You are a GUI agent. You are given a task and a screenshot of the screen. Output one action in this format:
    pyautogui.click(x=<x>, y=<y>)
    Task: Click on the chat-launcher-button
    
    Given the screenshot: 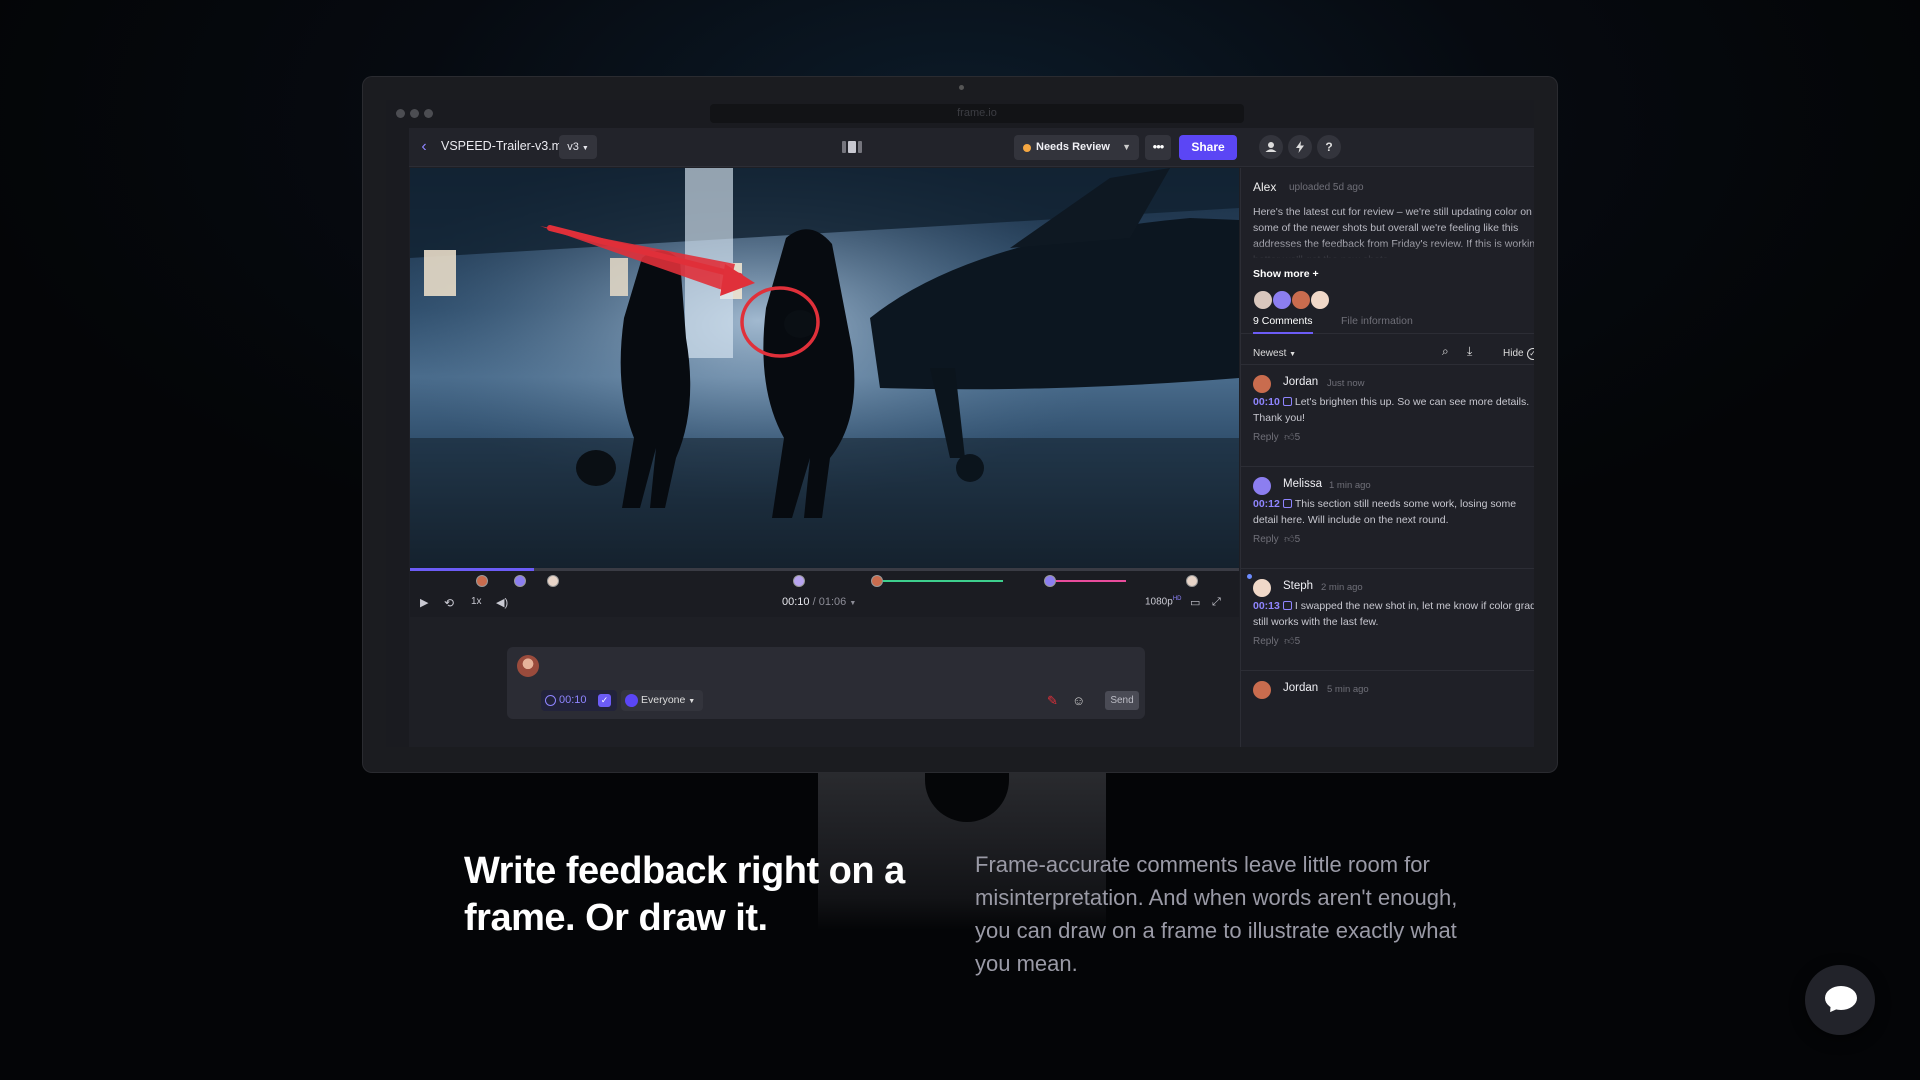 What is the action you would take?
    pyautogui.click(x=1840, y=1000)
    